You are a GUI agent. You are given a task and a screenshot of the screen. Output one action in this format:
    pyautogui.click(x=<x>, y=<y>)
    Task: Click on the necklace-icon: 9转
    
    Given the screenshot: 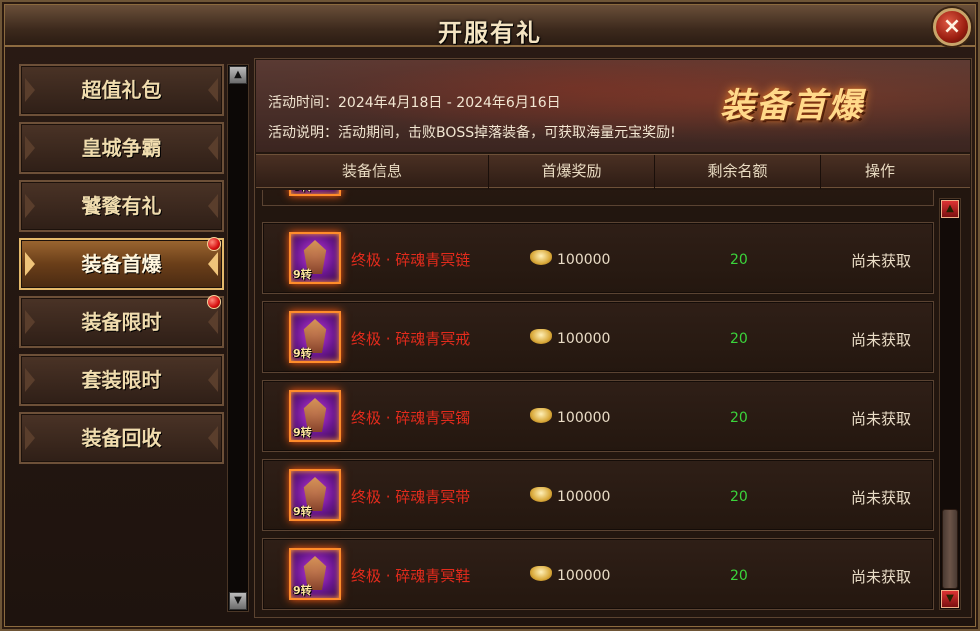 What is the action you would take?
    pyautogui.click(x=315, y=258)
    